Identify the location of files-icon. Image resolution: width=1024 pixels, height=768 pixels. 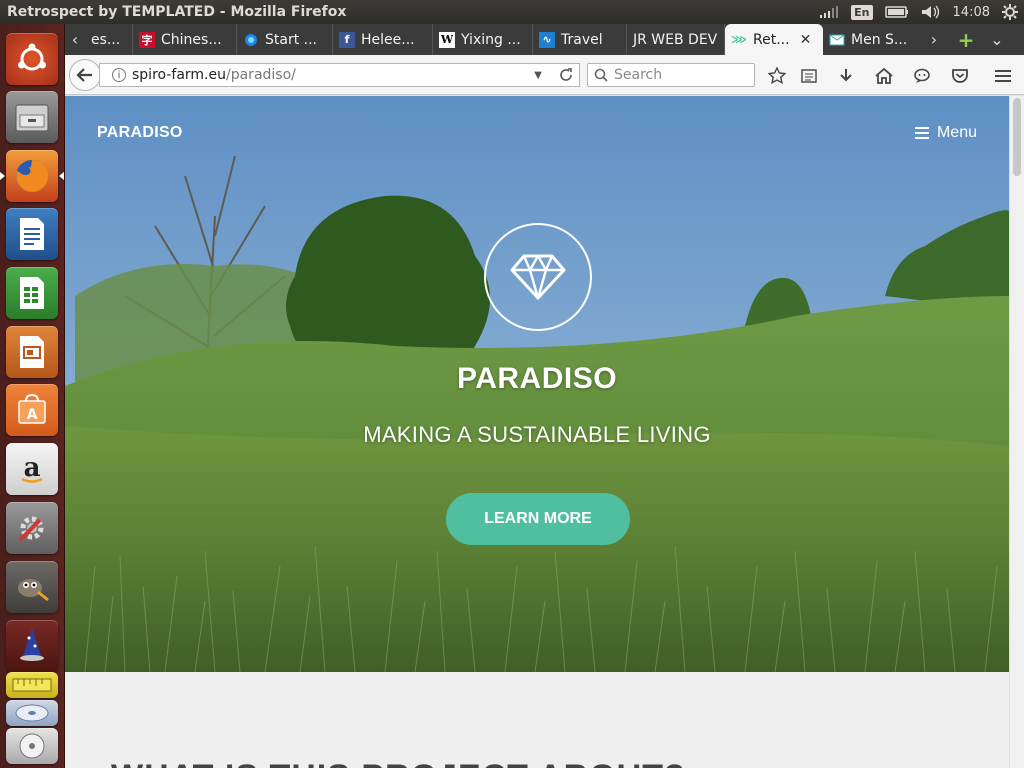
(32, 117).